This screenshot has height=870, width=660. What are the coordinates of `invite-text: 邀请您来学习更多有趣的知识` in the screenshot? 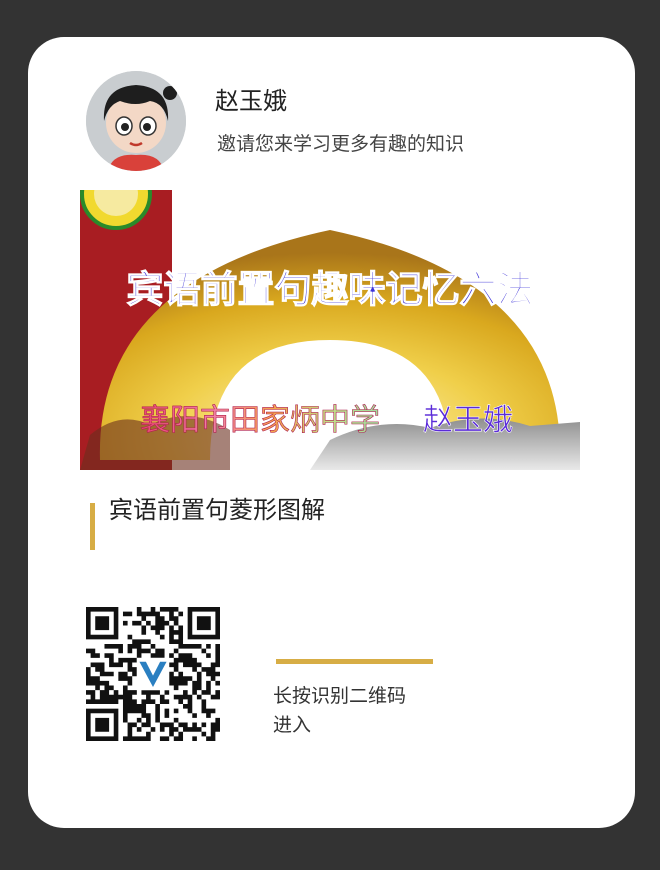 It's located at (341, 144).